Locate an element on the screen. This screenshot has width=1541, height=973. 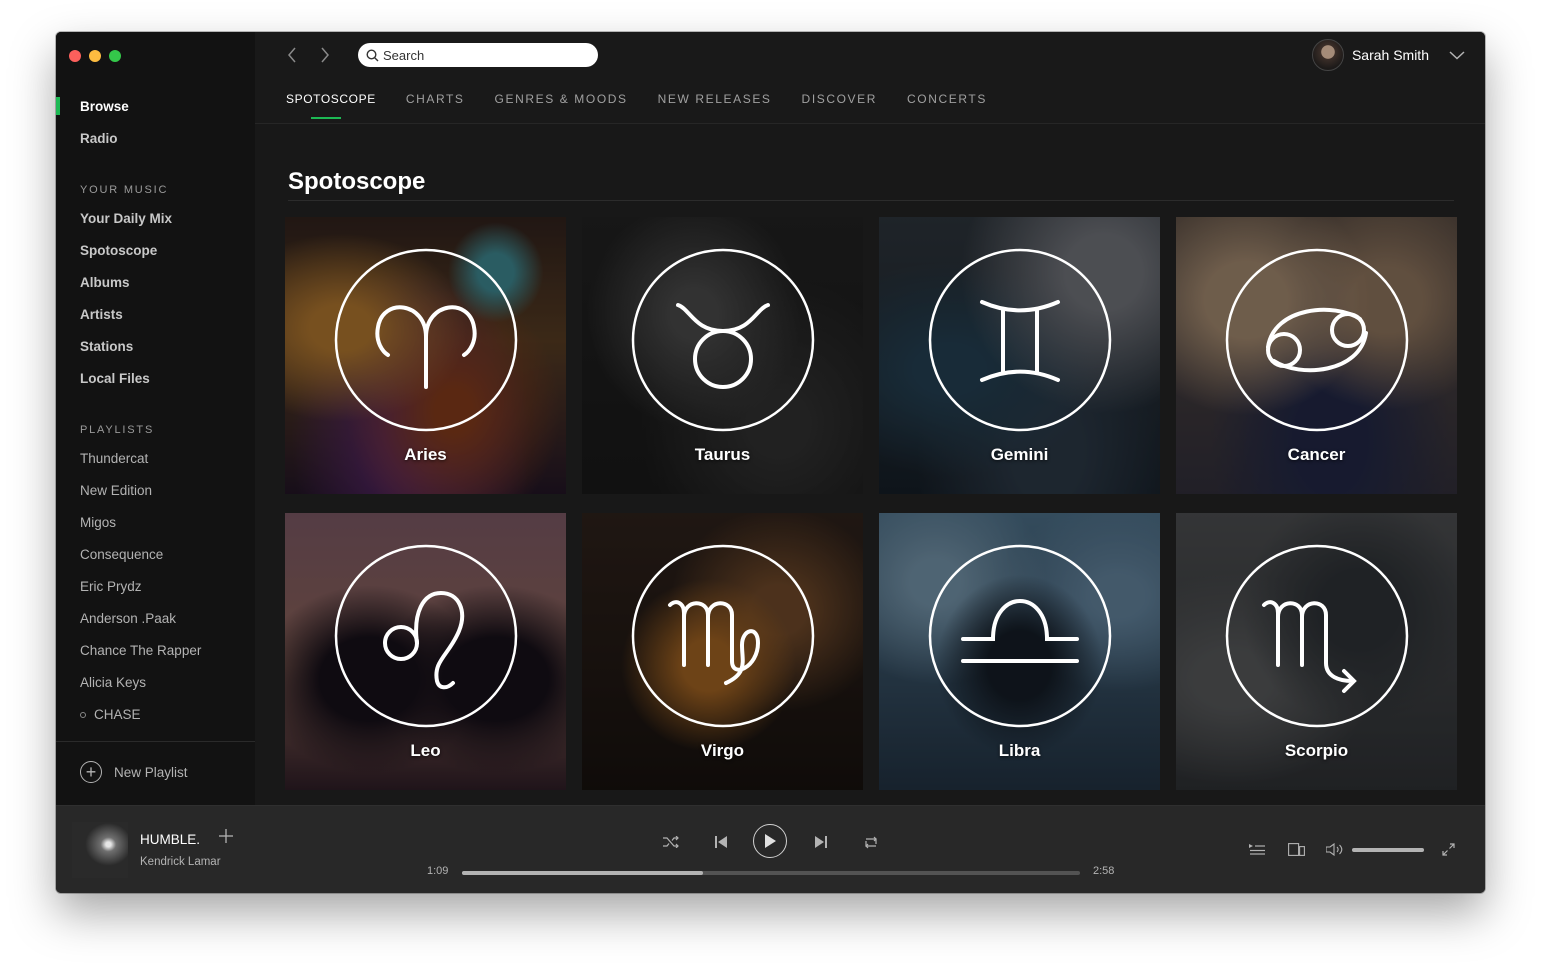
chevron-right-icon is located at coordinates (325, 55).